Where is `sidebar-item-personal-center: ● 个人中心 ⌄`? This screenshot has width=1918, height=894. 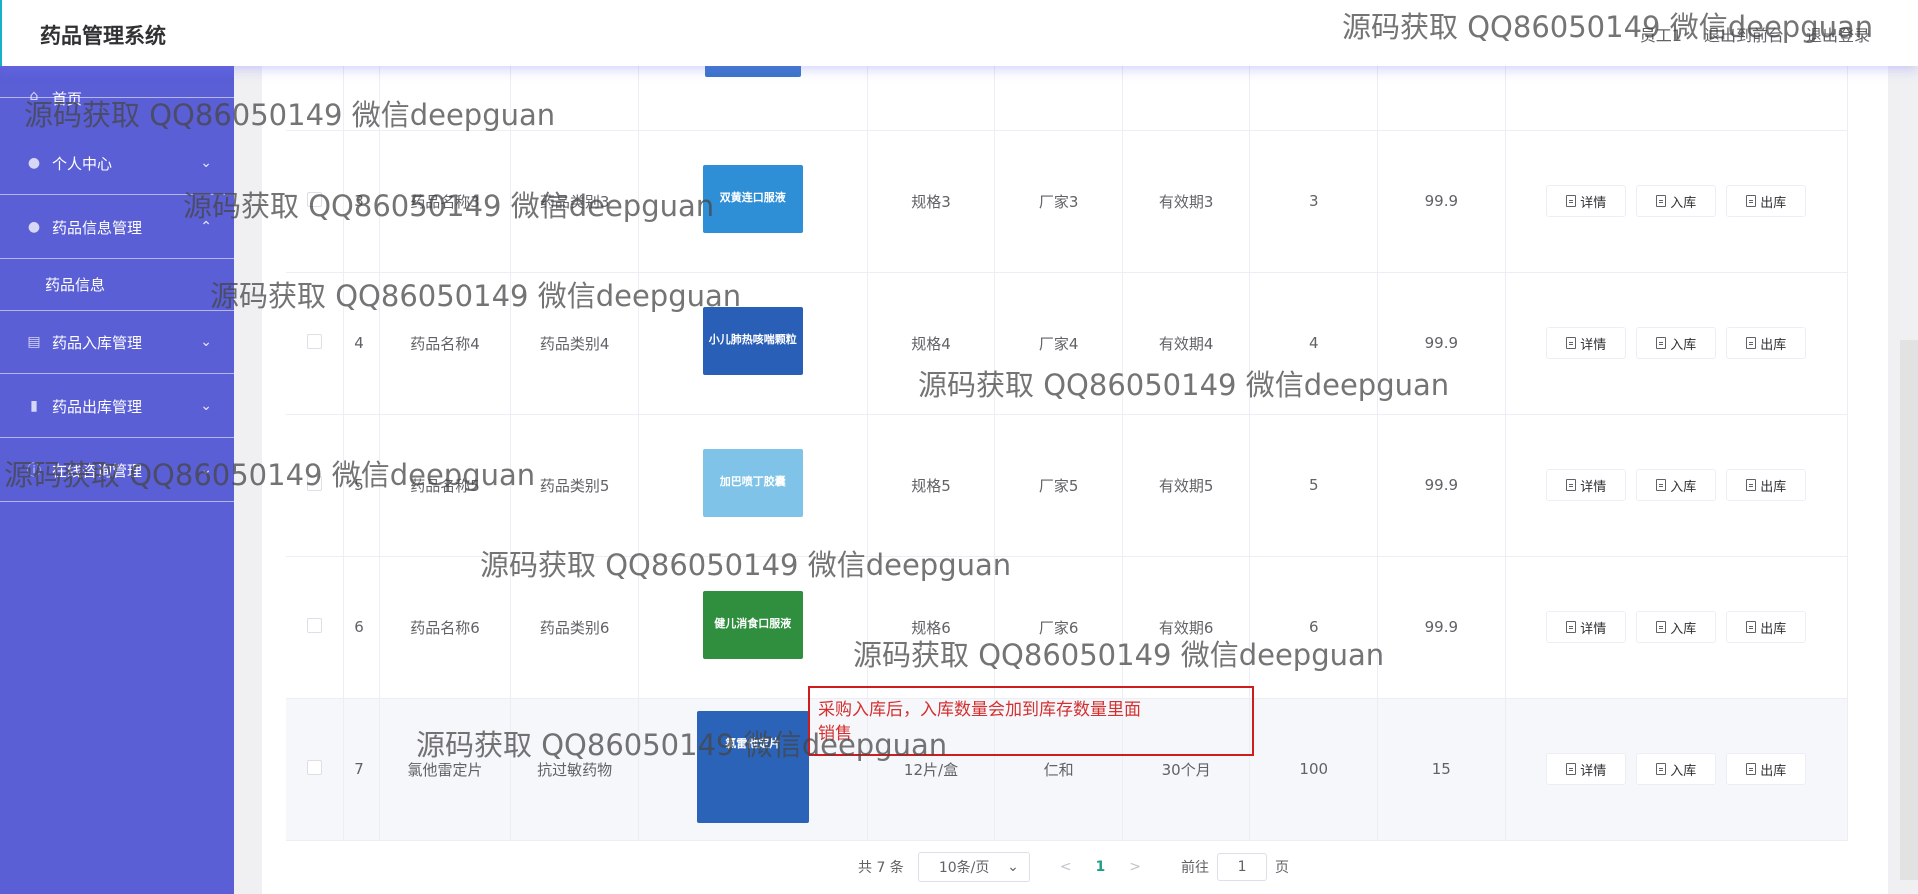 sidebar-item-personal-center: ● 个人中心 ⌄ is located at coordinates (117, 163).